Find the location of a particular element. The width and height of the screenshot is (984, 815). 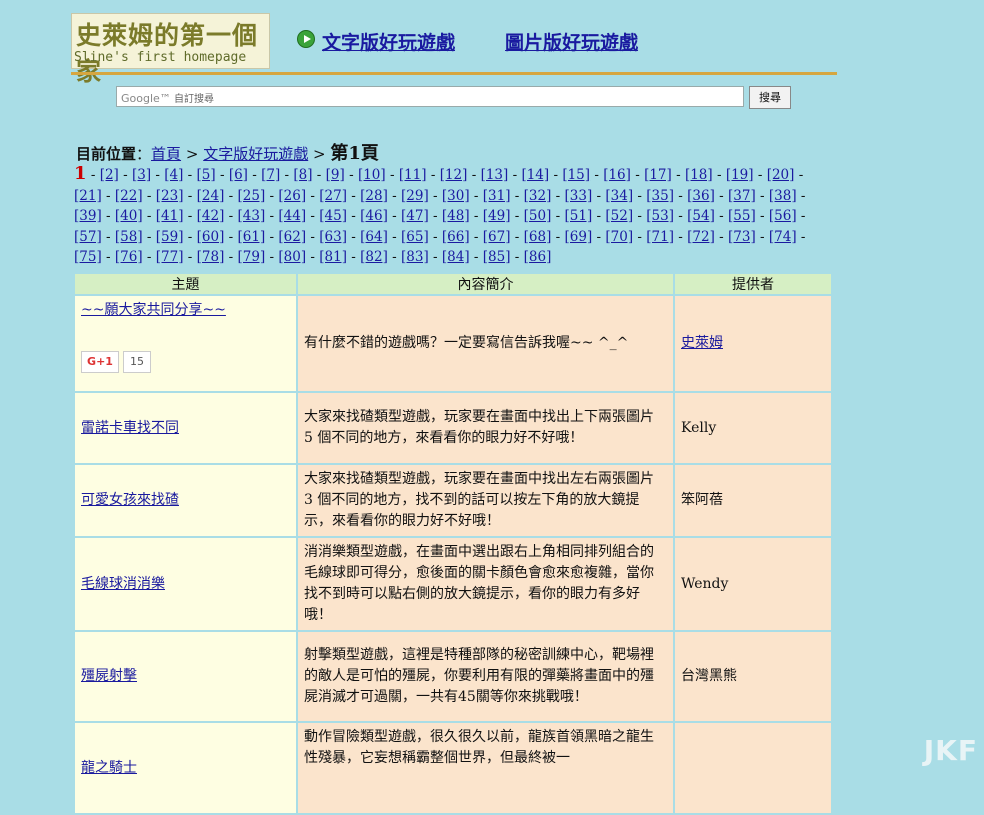

pagination-link: [12] is located at coordinates (454, 175).